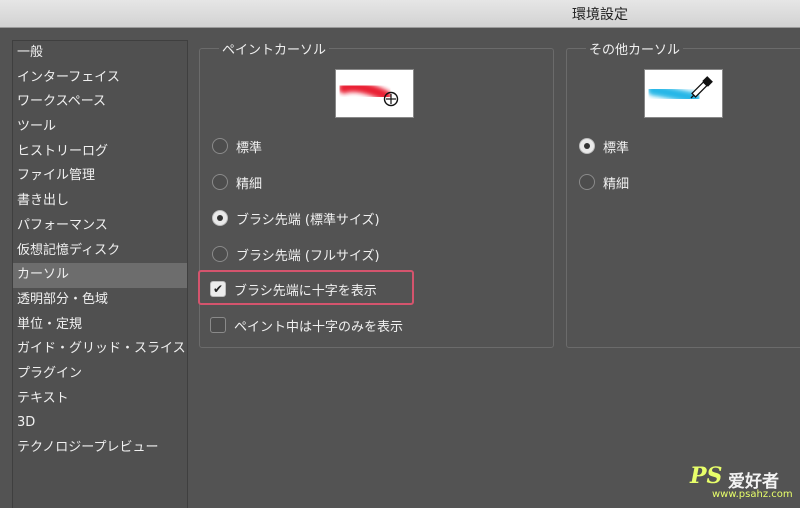 This screenshot has height=508, width=800. I want to click on sidebar-item-technology-previews: テクノロジープレビュー, so click(100, 448).